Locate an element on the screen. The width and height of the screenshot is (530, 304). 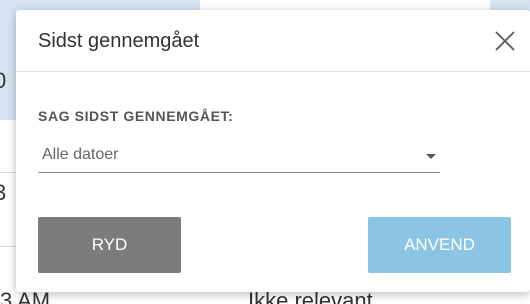
background-row-text: 3 AM is located at coordinates (25, 296).